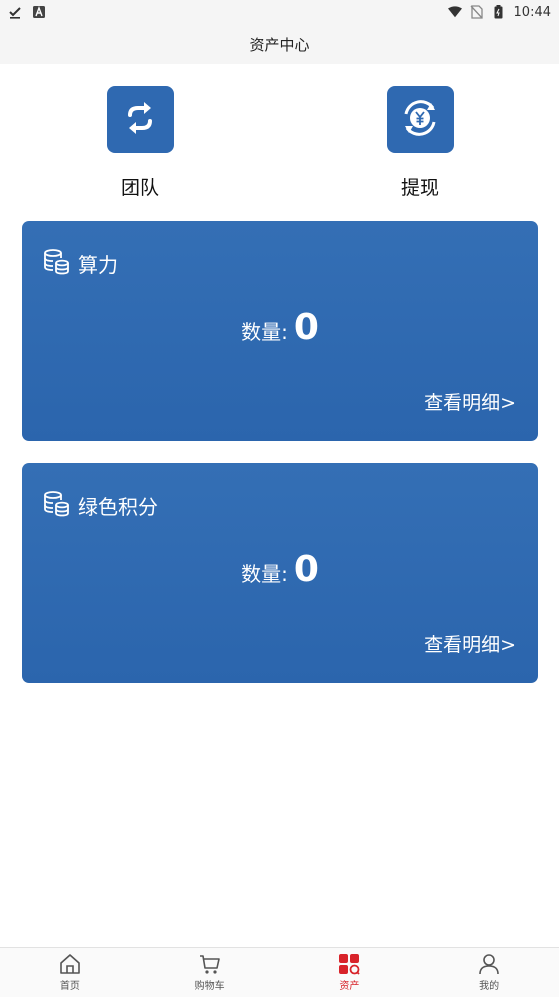  What do you see at coordinates (477, 12) in the screenshot?
I see `no-sim-icon` at bounding box center [477, 12].